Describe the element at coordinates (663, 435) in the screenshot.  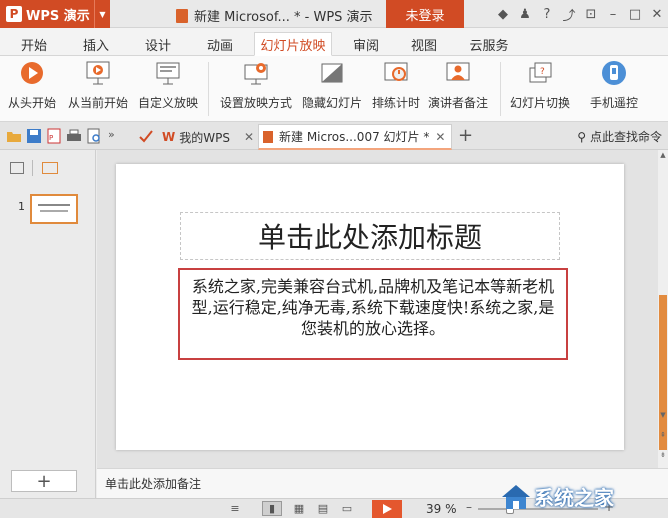
I see `previous-slide-icon: ⇞` at that location.